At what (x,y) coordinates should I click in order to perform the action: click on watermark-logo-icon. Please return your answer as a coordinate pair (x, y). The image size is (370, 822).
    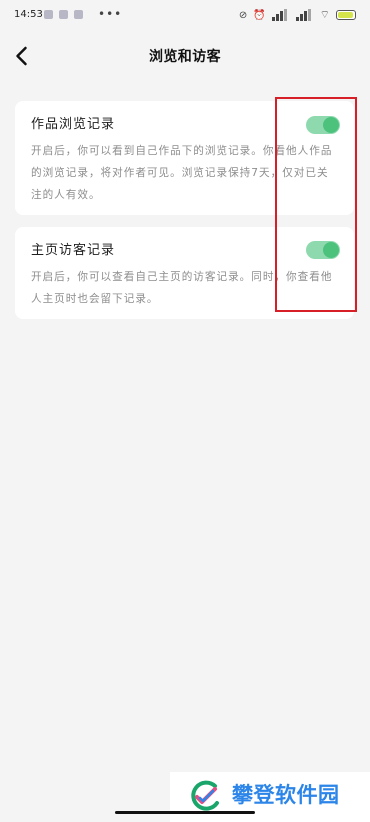
    Looking at the image, I should click on (205, 795).